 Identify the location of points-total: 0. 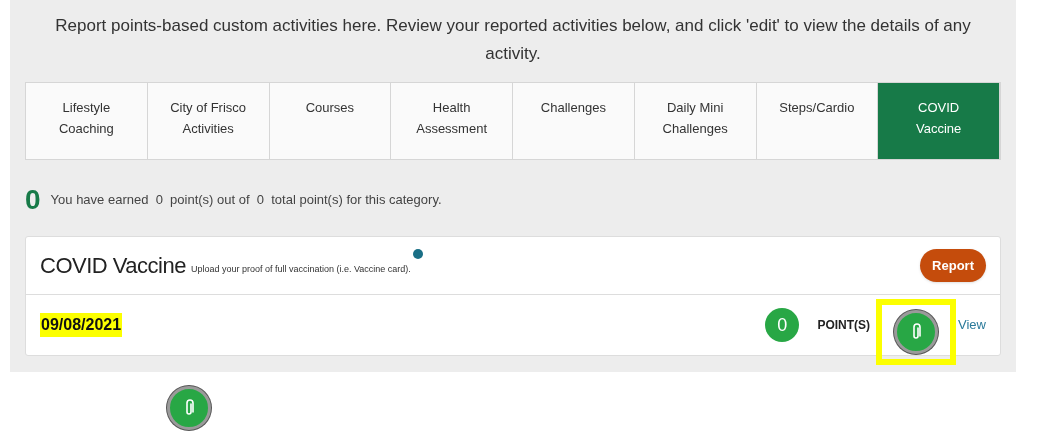
(33, 200).